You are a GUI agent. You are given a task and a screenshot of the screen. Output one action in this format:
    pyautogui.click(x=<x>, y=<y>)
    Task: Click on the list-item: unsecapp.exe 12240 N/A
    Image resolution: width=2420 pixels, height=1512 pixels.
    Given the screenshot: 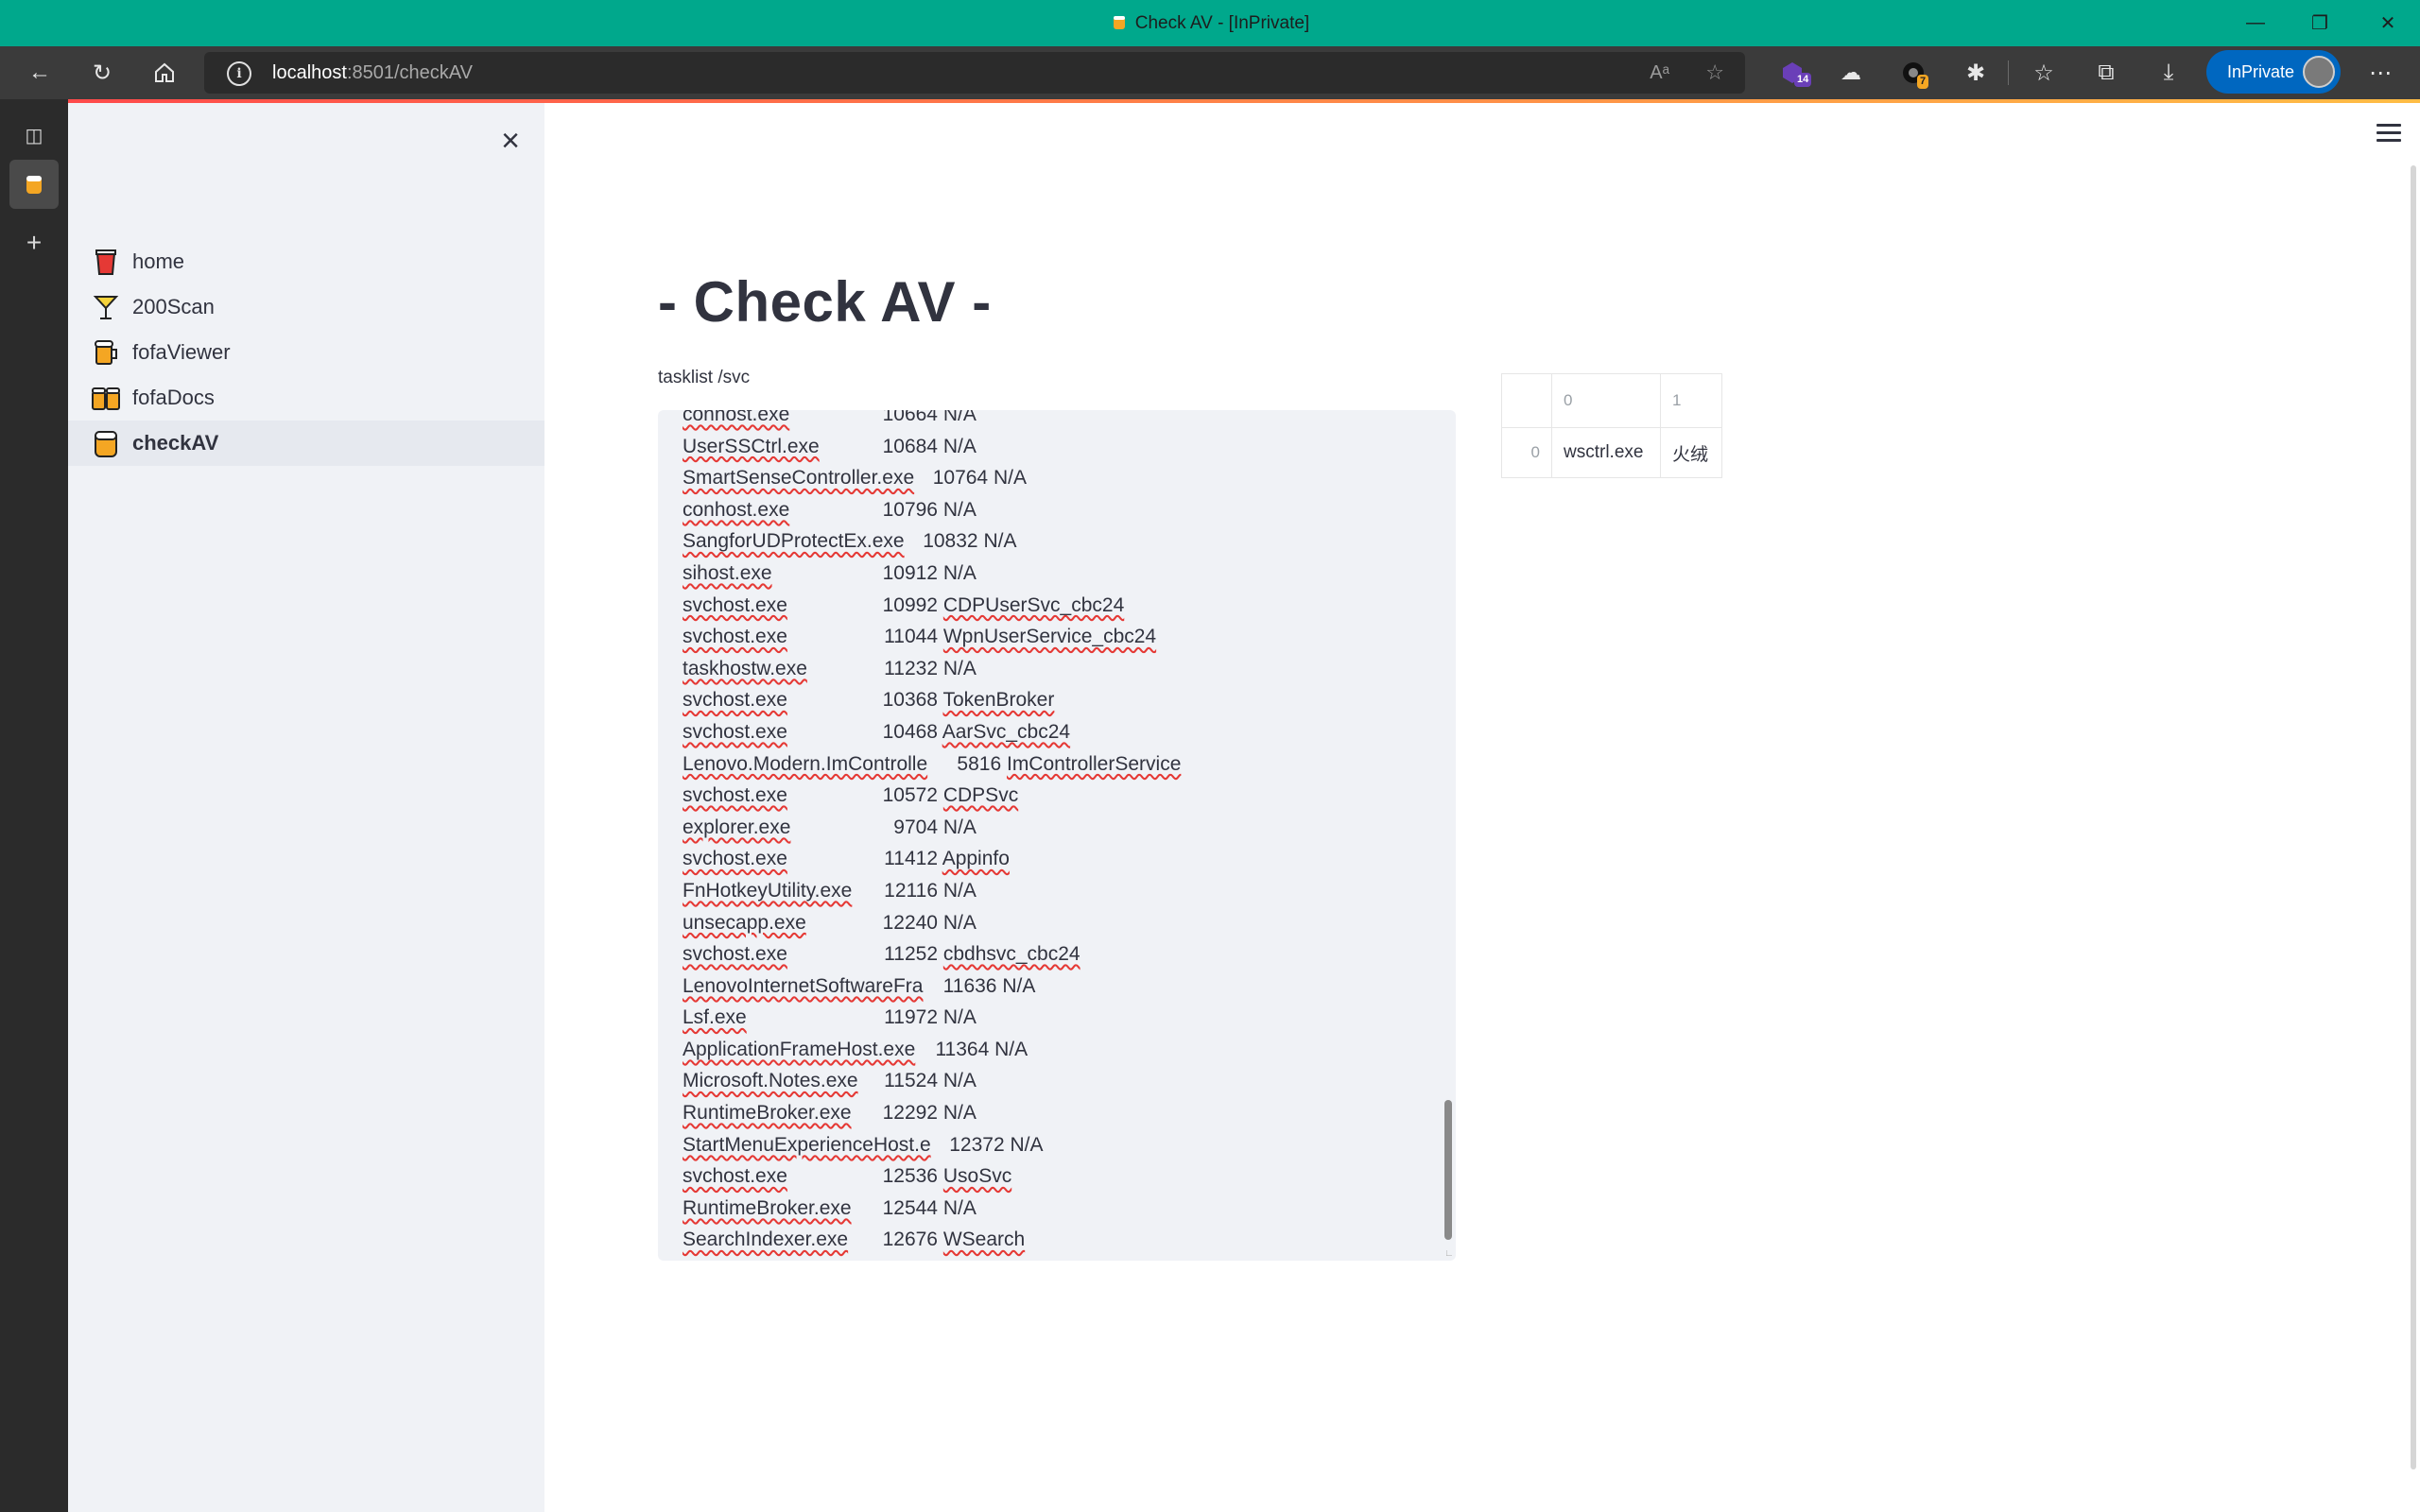 What is the action you would take?
    pyautogui.click(x=932, y=923)
    